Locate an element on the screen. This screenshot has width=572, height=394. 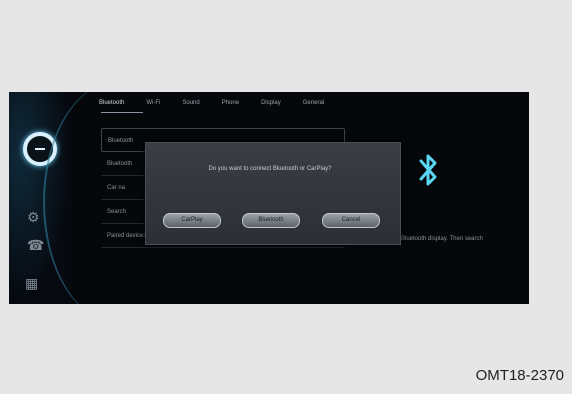
bluetooth-caption: Bluetooth display. Then search is located at coordinates (442, 239).